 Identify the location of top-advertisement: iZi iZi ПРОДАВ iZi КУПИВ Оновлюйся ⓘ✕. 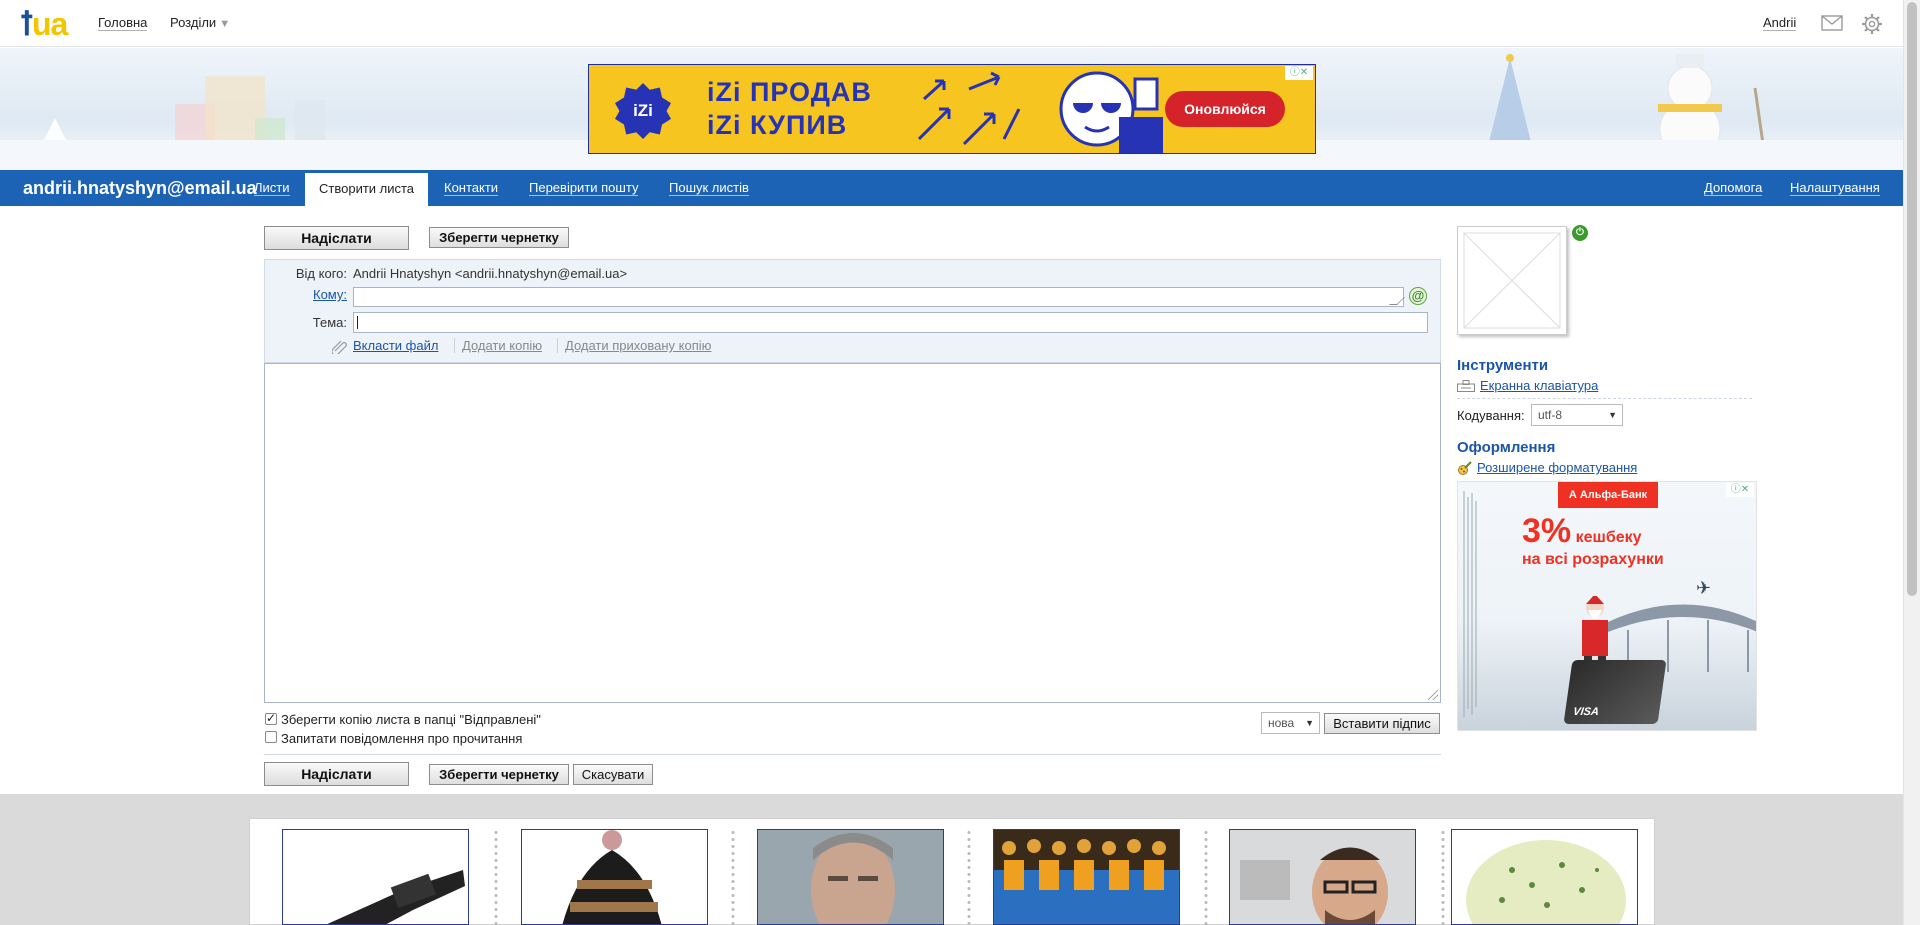
(952, 109).